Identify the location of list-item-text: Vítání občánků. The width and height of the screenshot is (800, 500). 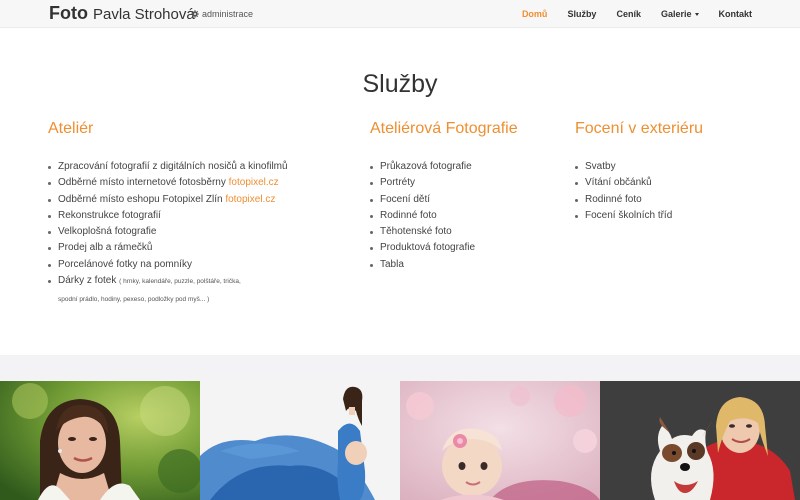
(618, 183).